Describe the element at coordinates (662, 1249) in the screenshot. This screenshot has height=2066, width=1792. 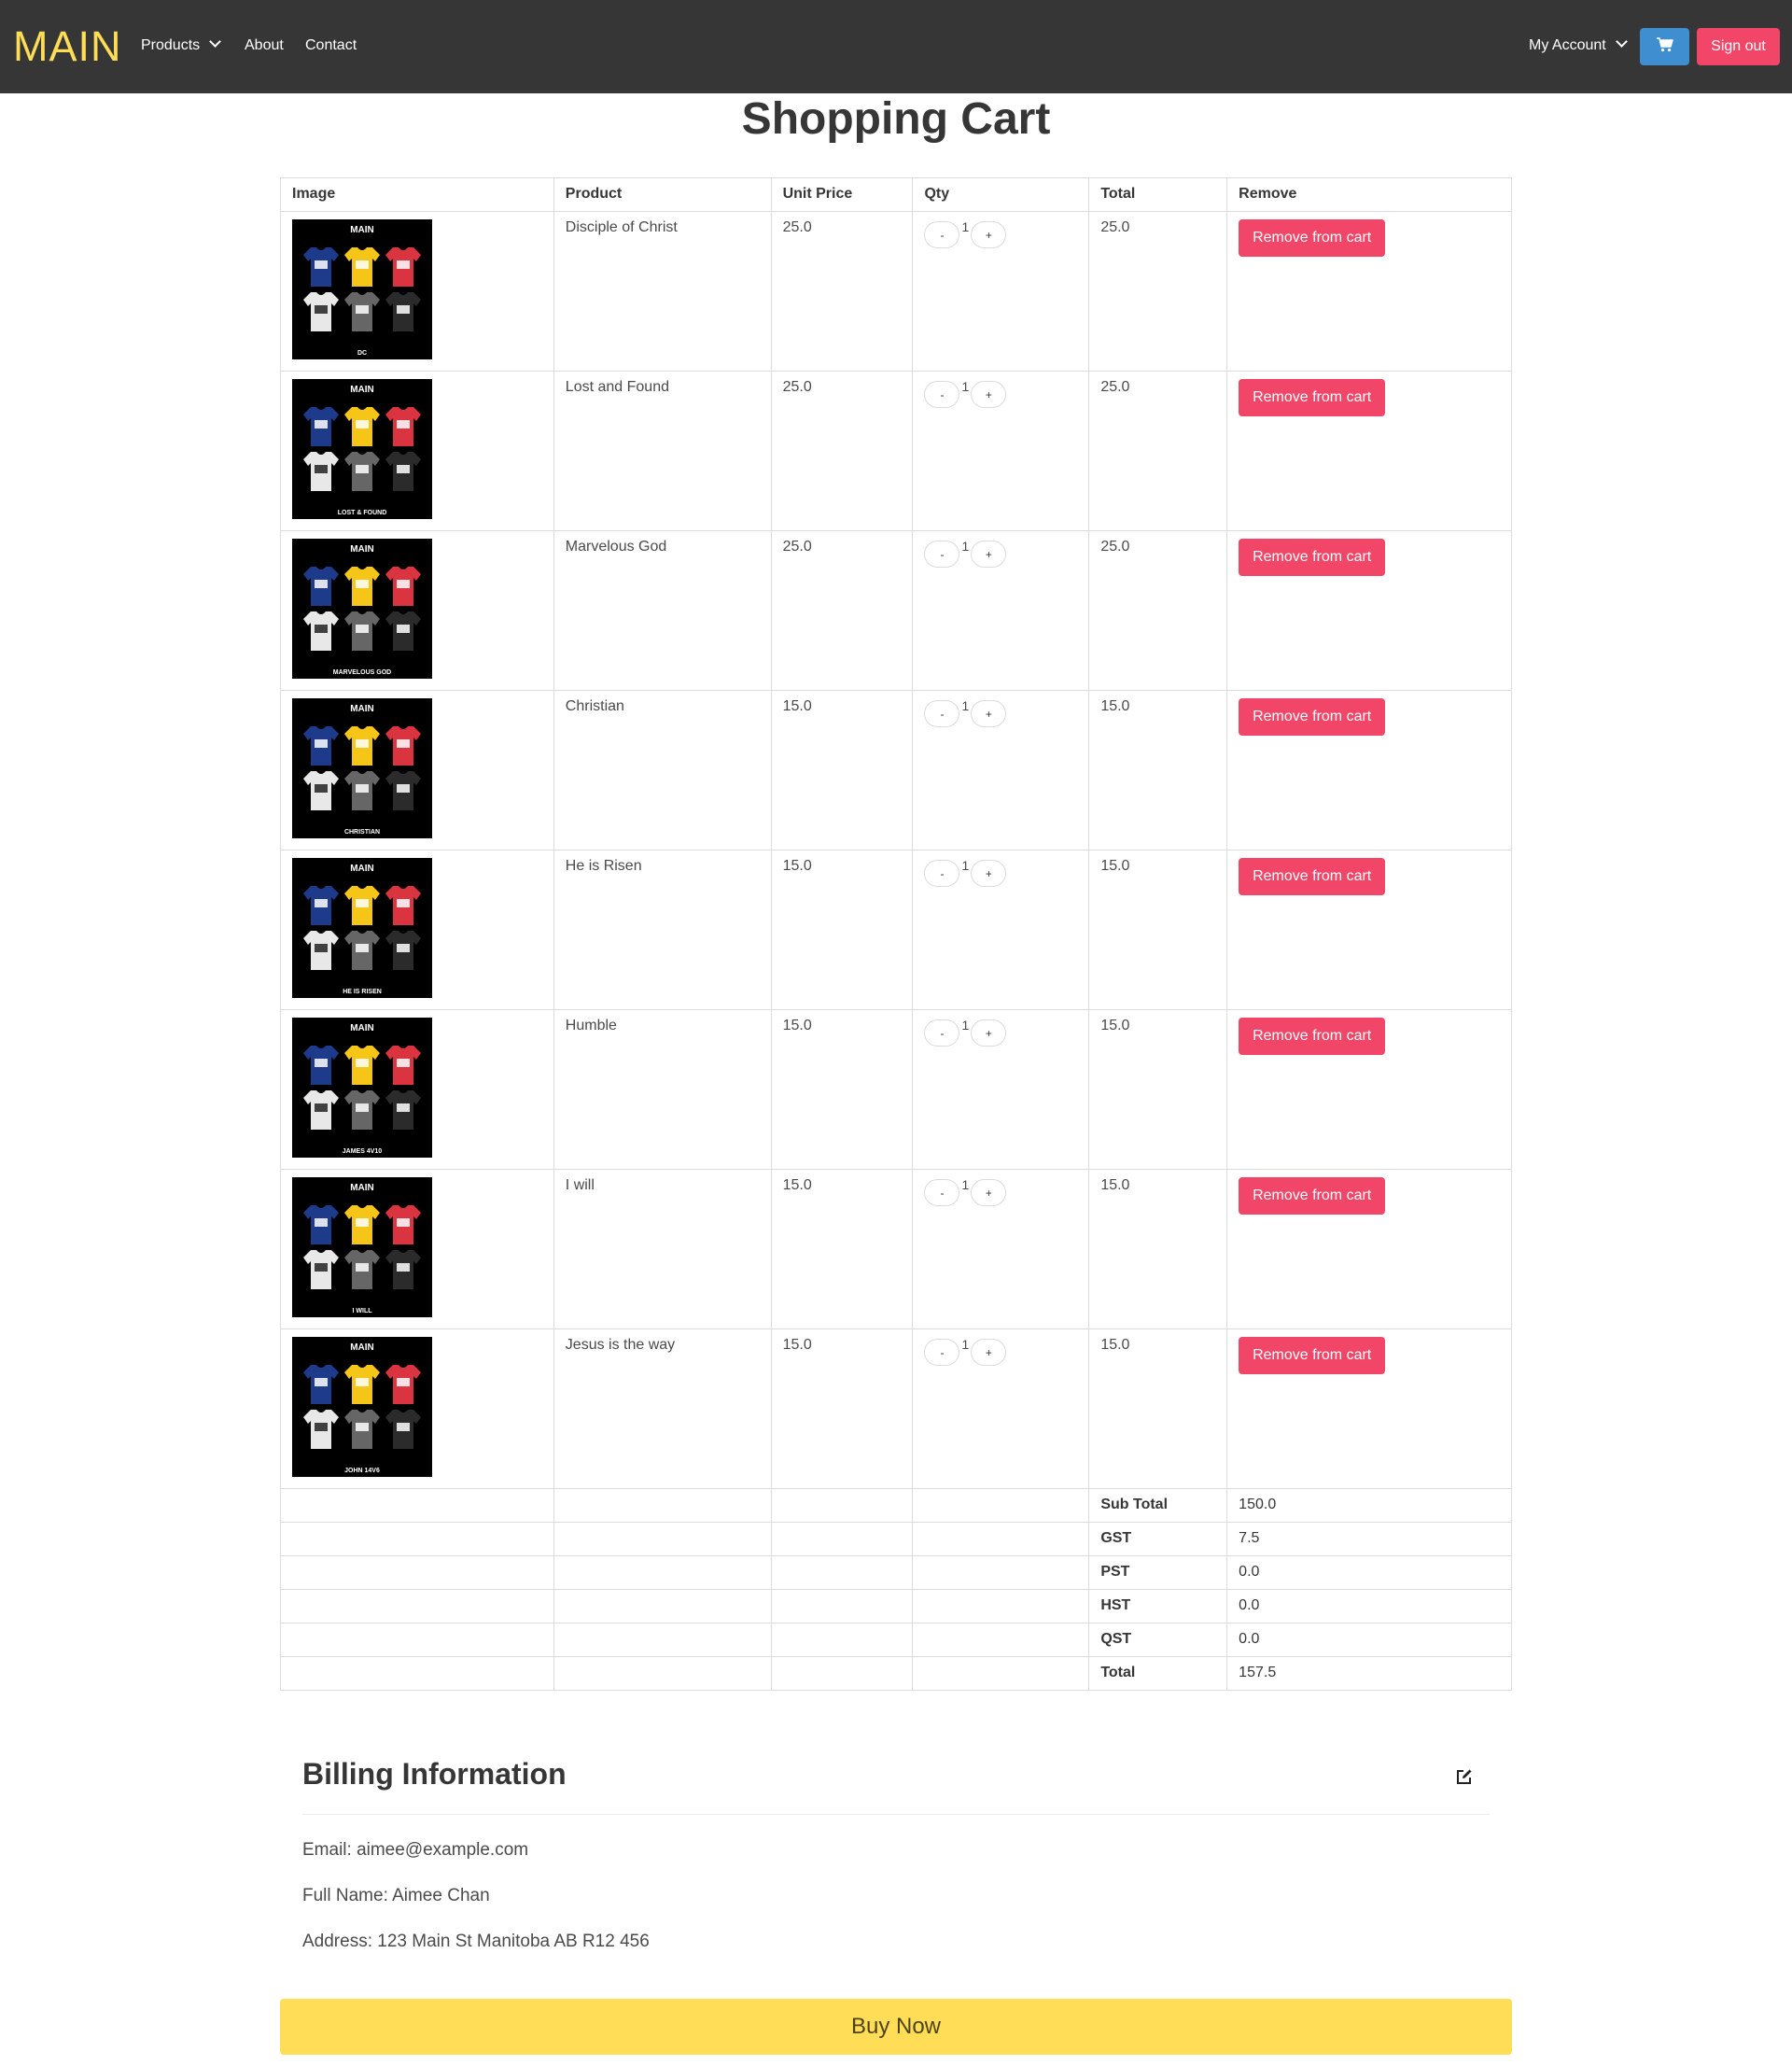
I see `product-name: I will` at that location.